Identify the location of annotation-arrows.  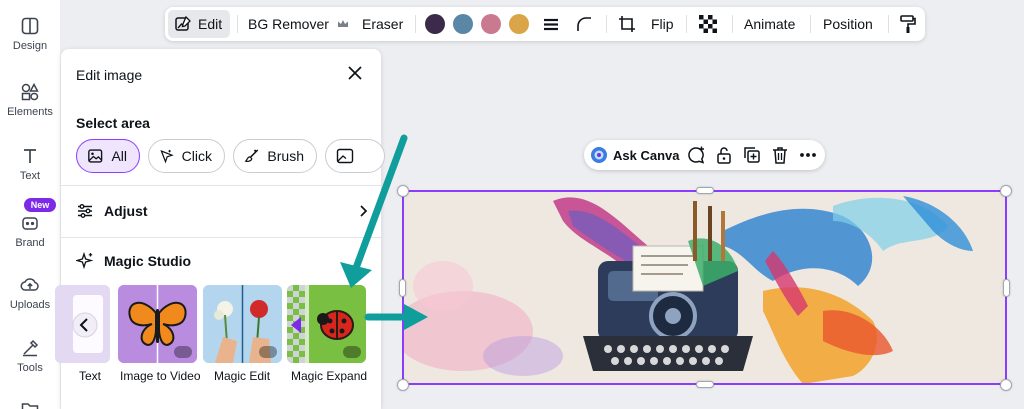
(384, 232).